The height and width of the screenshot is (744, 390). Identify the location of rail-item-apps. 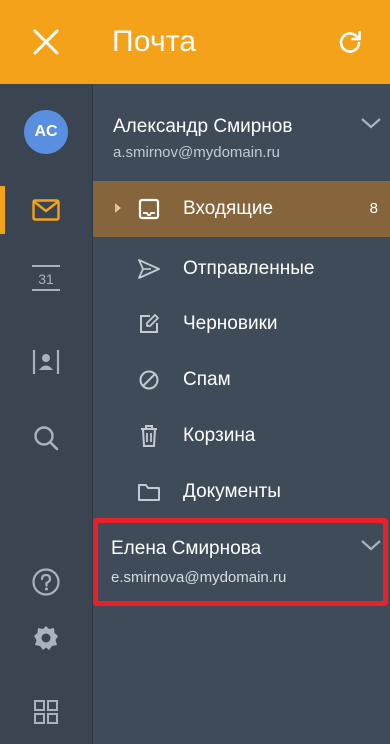
(46, 712).